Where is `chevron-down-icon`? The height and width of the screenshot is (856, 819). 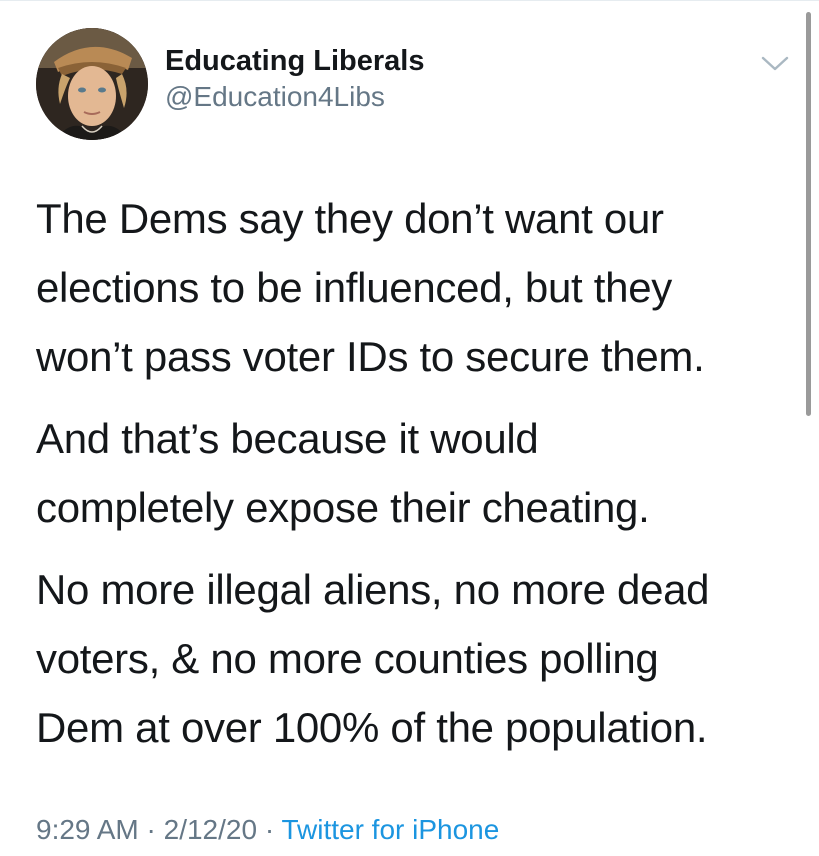
chevron-down-icon is located at coordinates (775, 63).